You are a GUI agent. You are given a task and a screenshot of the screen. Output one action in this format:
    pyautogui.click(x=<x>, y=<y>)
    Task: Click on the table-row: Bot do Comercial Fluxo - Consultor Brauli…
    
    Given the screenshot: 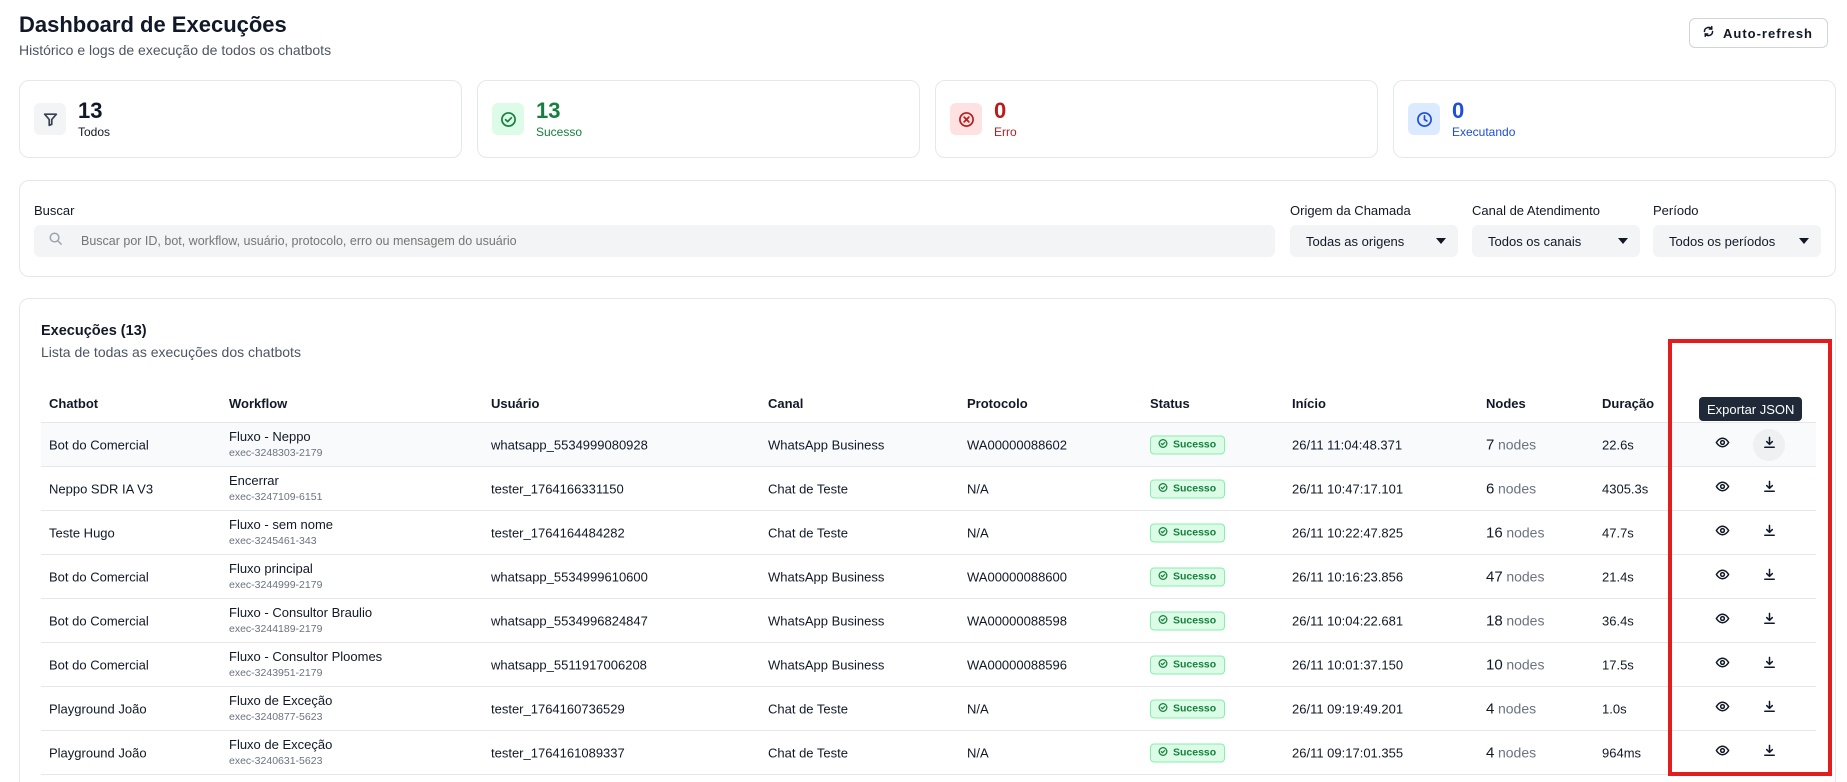 What is the action you would take?
    pyautogui.click(x=928, y=621)
    